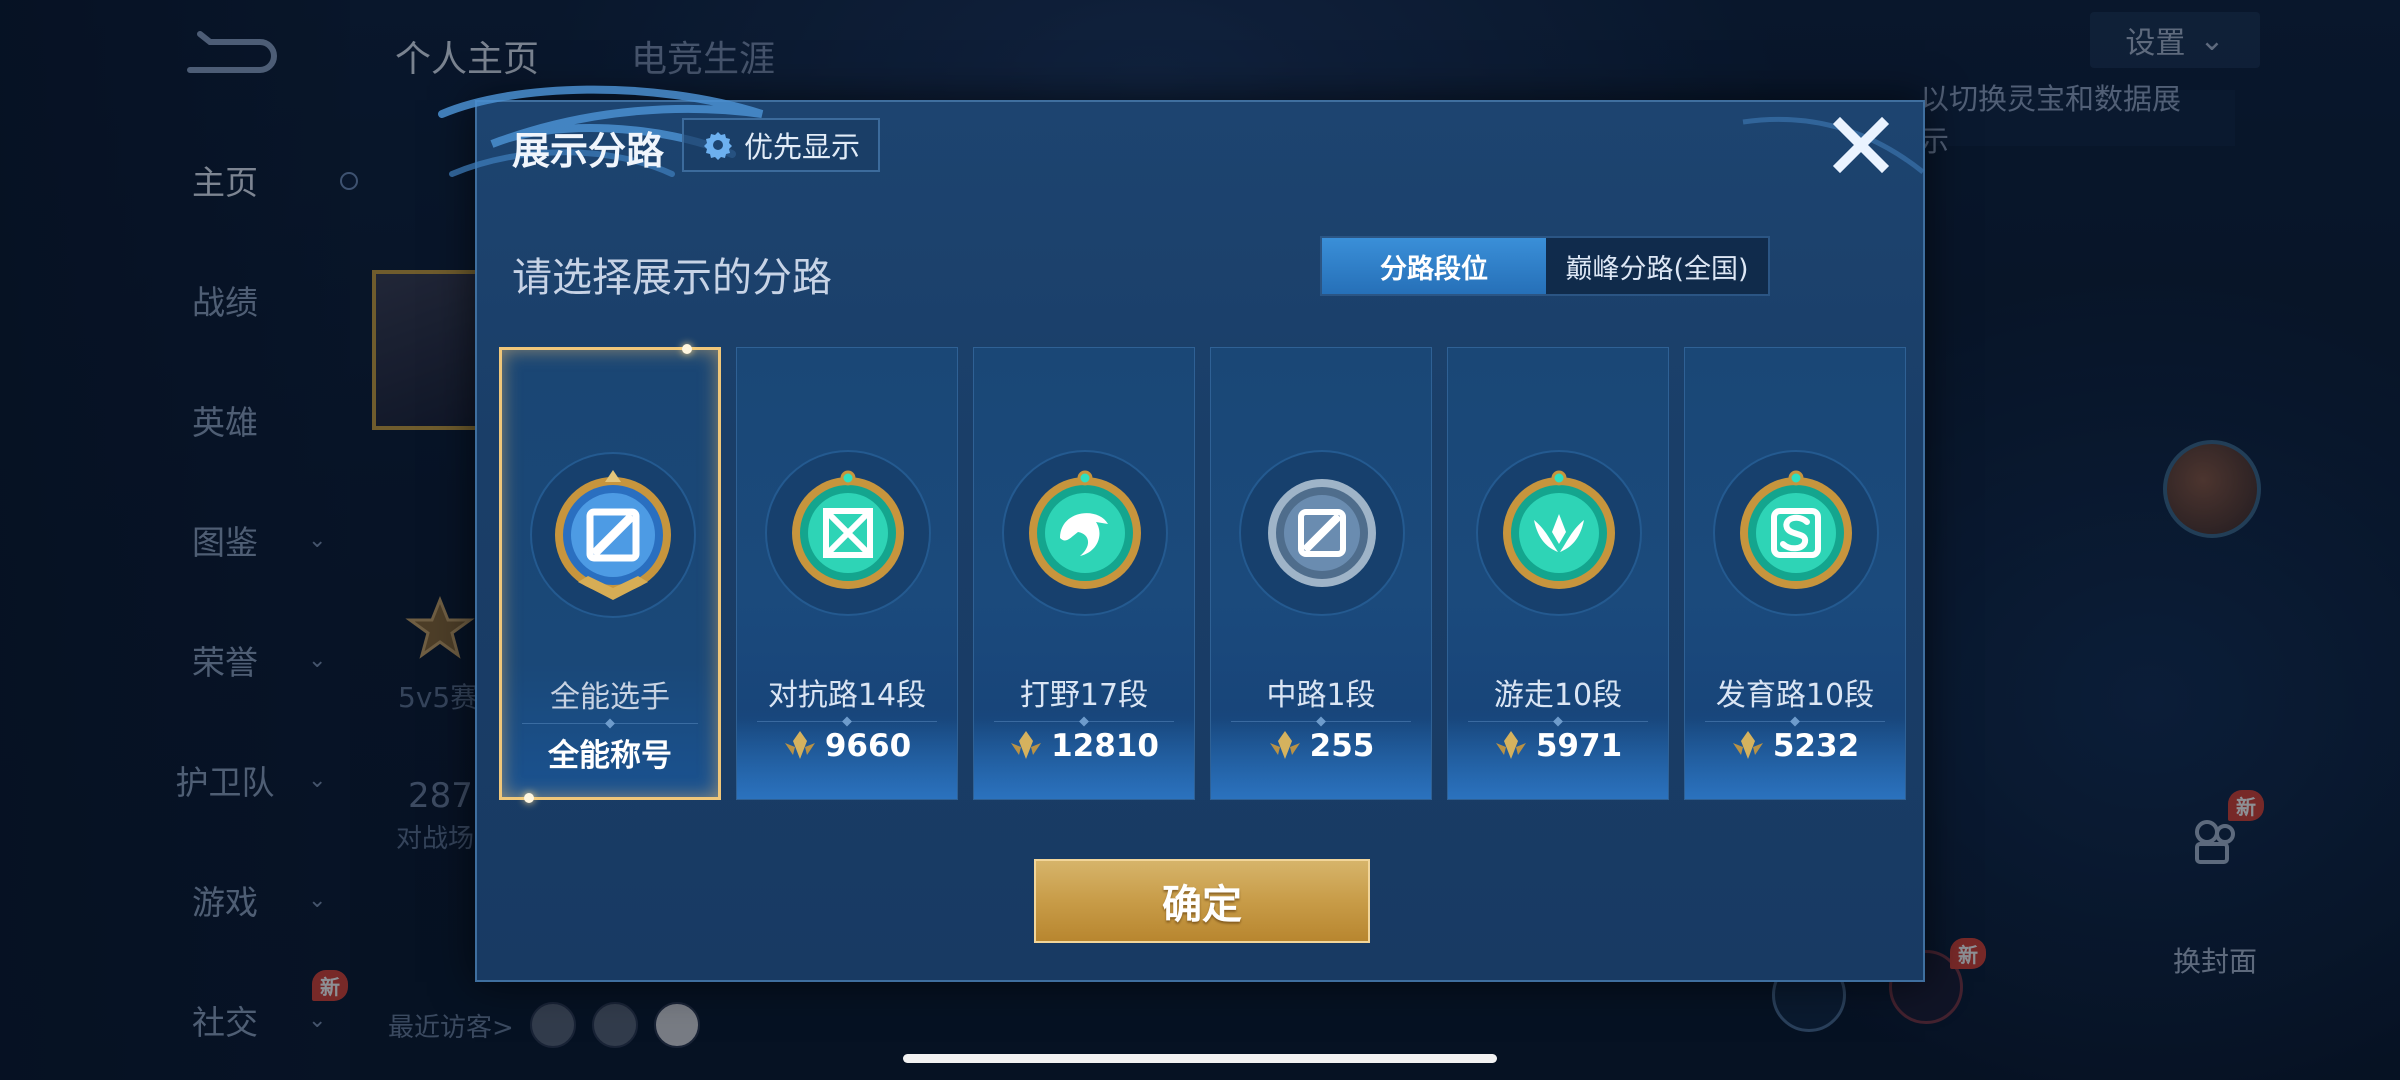  What do you see at coordinates (240, 780) in the screenshot?
I see `sidebar-item-guard-team: 护卫队 ⌄` at bounding box center [240, 780].